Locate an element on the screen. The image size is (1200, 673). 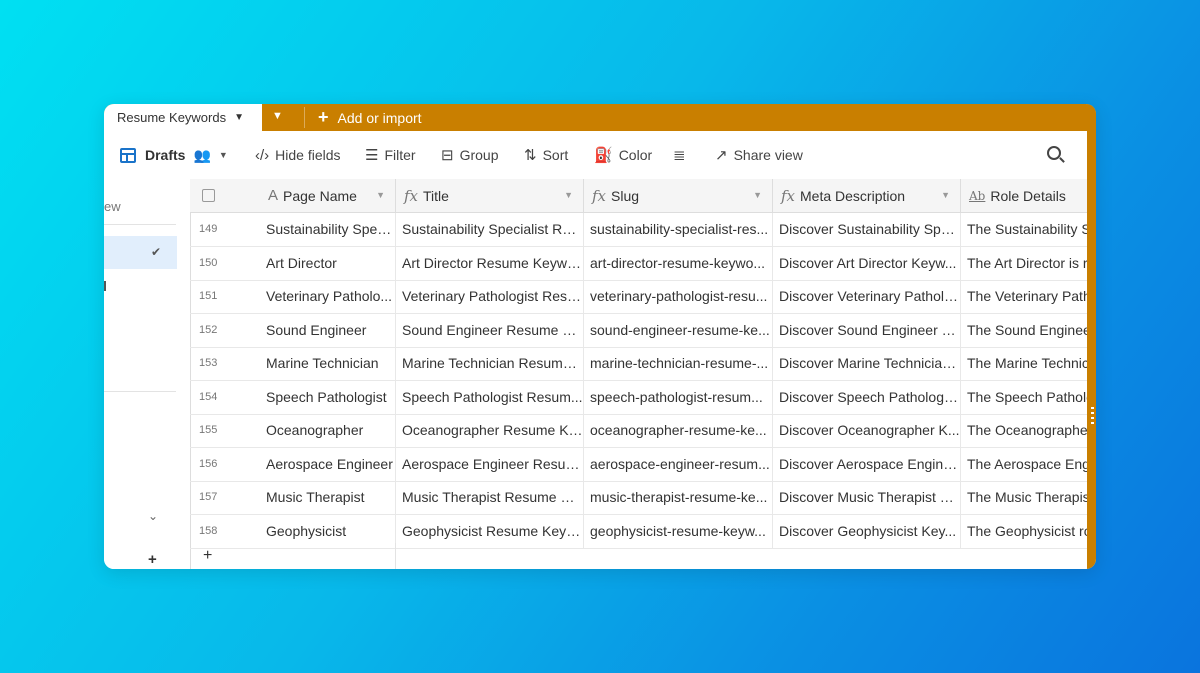
hide-fields-icon: ‹/› is located at coordinates (262, 155).